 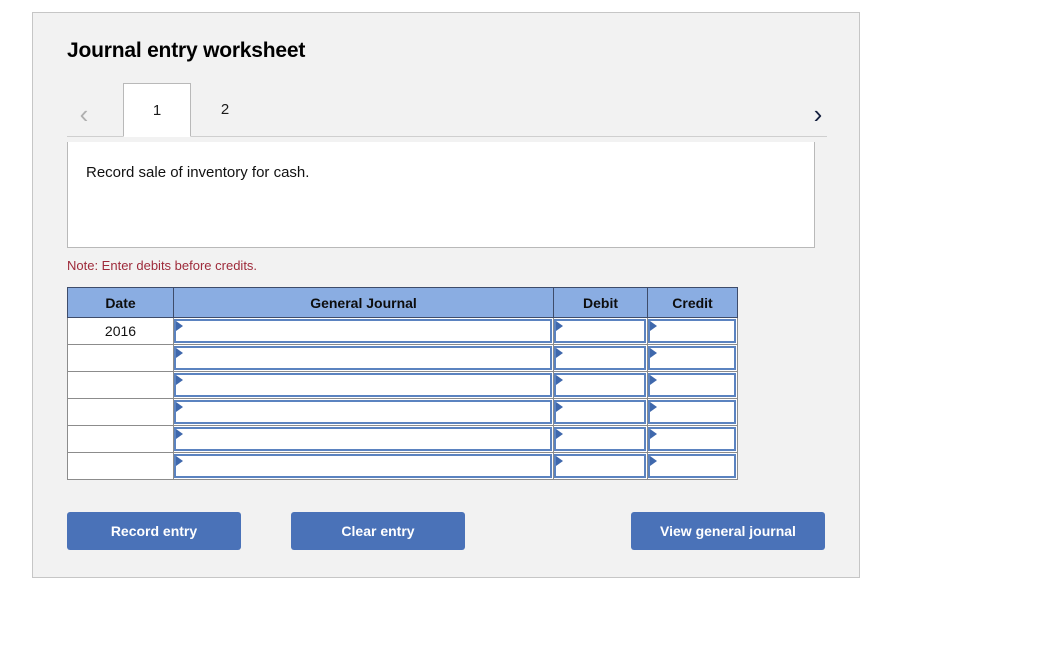 I want to click on table-header-row: Date General Journal Debit Credit, so click(x=402, y=302).